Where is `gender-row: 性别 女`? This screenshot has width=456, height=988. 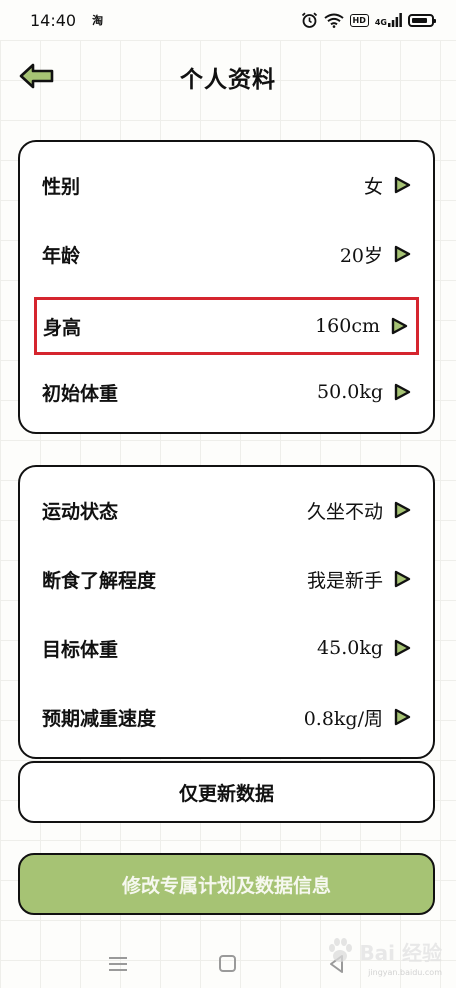 gender-row: 性别 女 is located at coordinates (226, 185).